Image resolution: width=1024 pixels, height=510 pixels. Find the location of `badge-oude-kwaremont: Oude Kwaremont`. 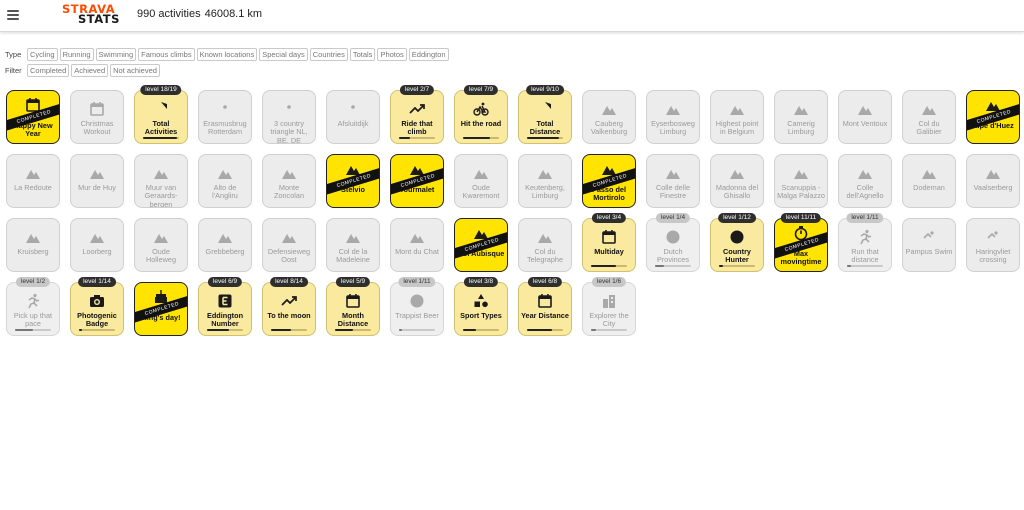

badge-oude-kwaremont: Oude Kwaremont is located at coordinates (481, 181).